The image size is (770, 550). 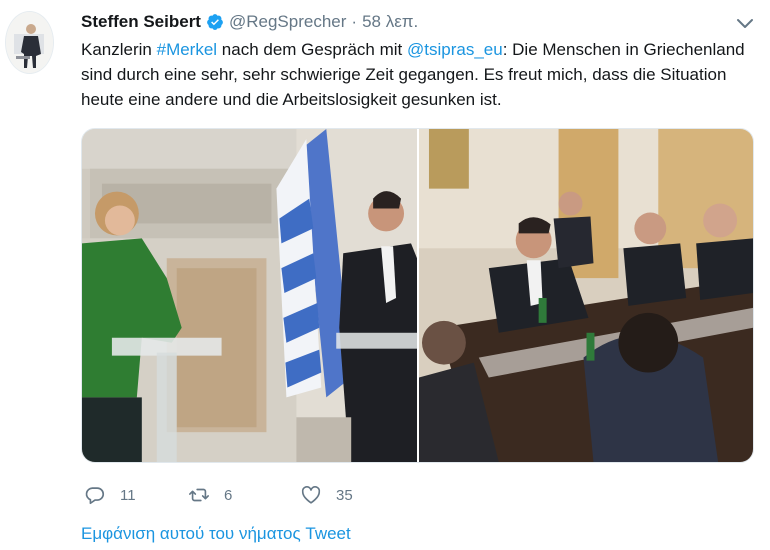 What do you see at coordinates (228, 495) in the screenshot?
I see `retweet-count: 6` at bounding box center [228, 495].